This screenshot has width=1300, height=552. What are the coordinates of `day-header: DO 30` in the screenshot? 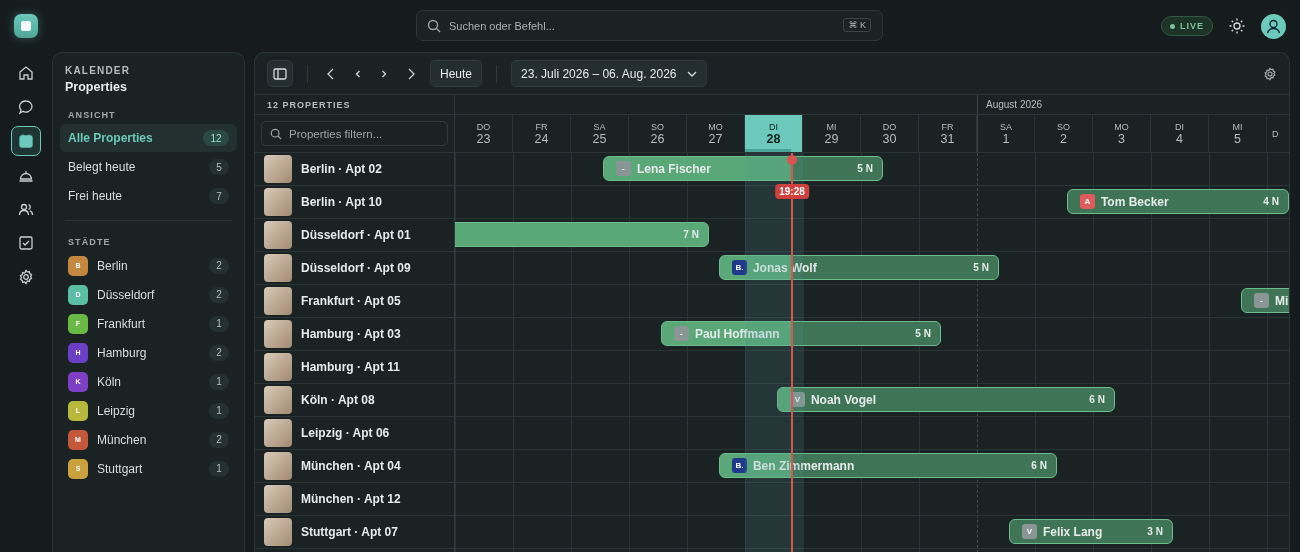 It's located at (890, 133).